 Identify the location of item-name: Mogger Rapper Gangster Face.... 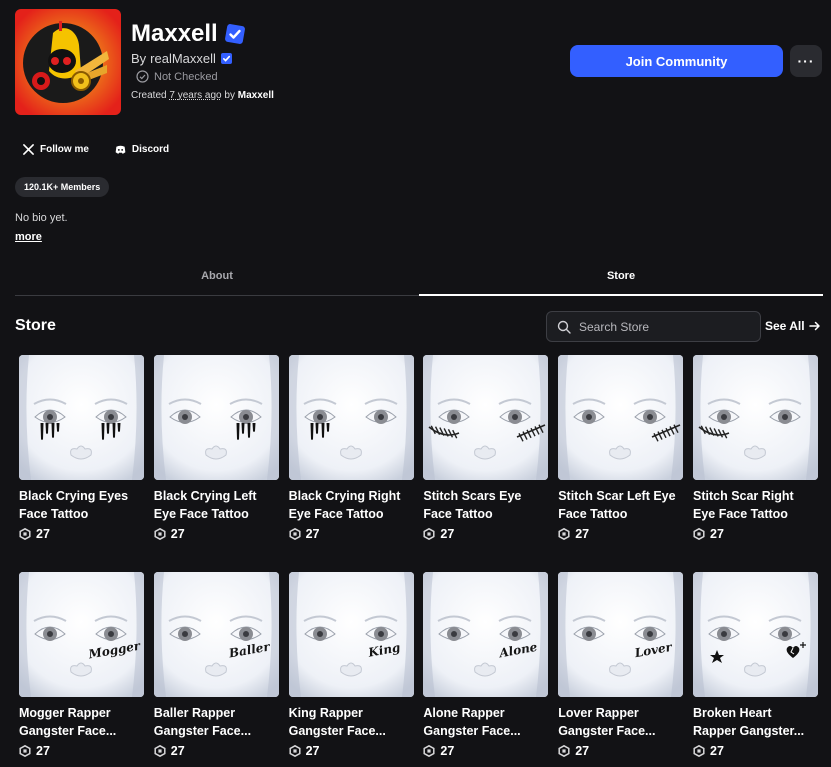
(81, 722).